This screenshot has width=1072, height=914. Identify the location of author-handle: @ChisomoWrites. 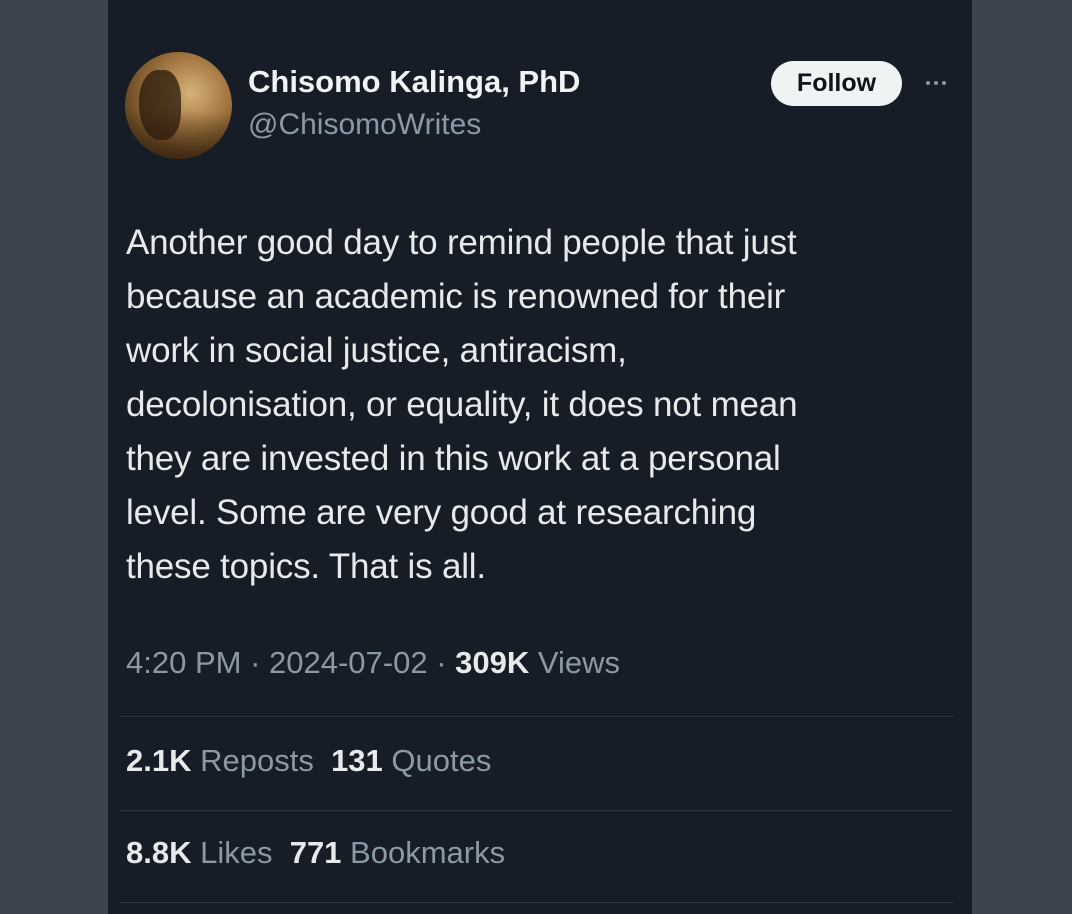
(364, 125).